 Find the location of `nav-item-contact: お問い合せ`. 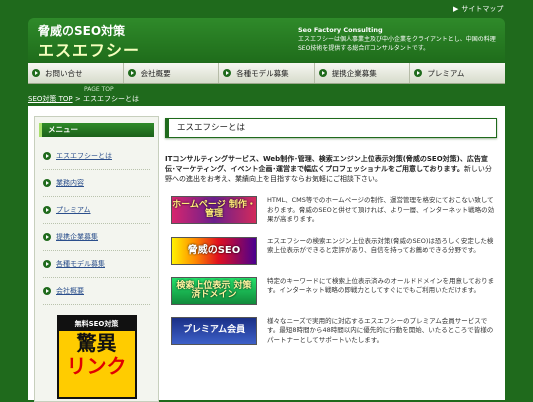

nav-item-contact: お問い合せ is located at coordinates (76, 73).